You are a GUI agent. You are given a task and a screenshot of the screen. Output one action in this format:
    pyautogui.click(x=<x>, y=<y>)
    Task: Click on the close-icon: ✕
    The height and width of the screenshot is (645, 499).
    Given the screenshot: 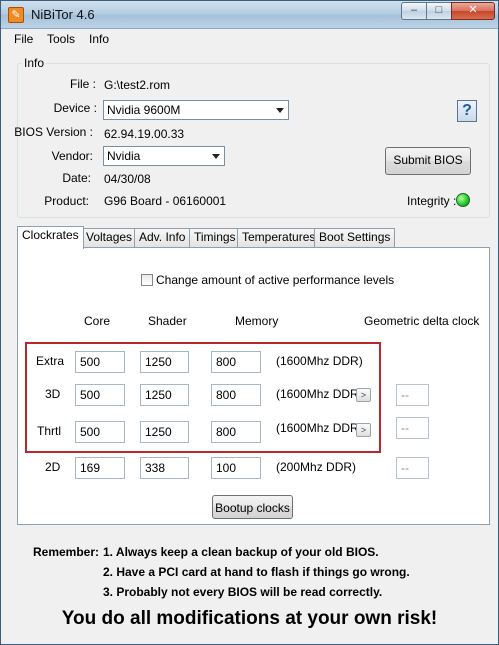 What is the action you would take?
    pyautogui.click(x=473, y=10)
    